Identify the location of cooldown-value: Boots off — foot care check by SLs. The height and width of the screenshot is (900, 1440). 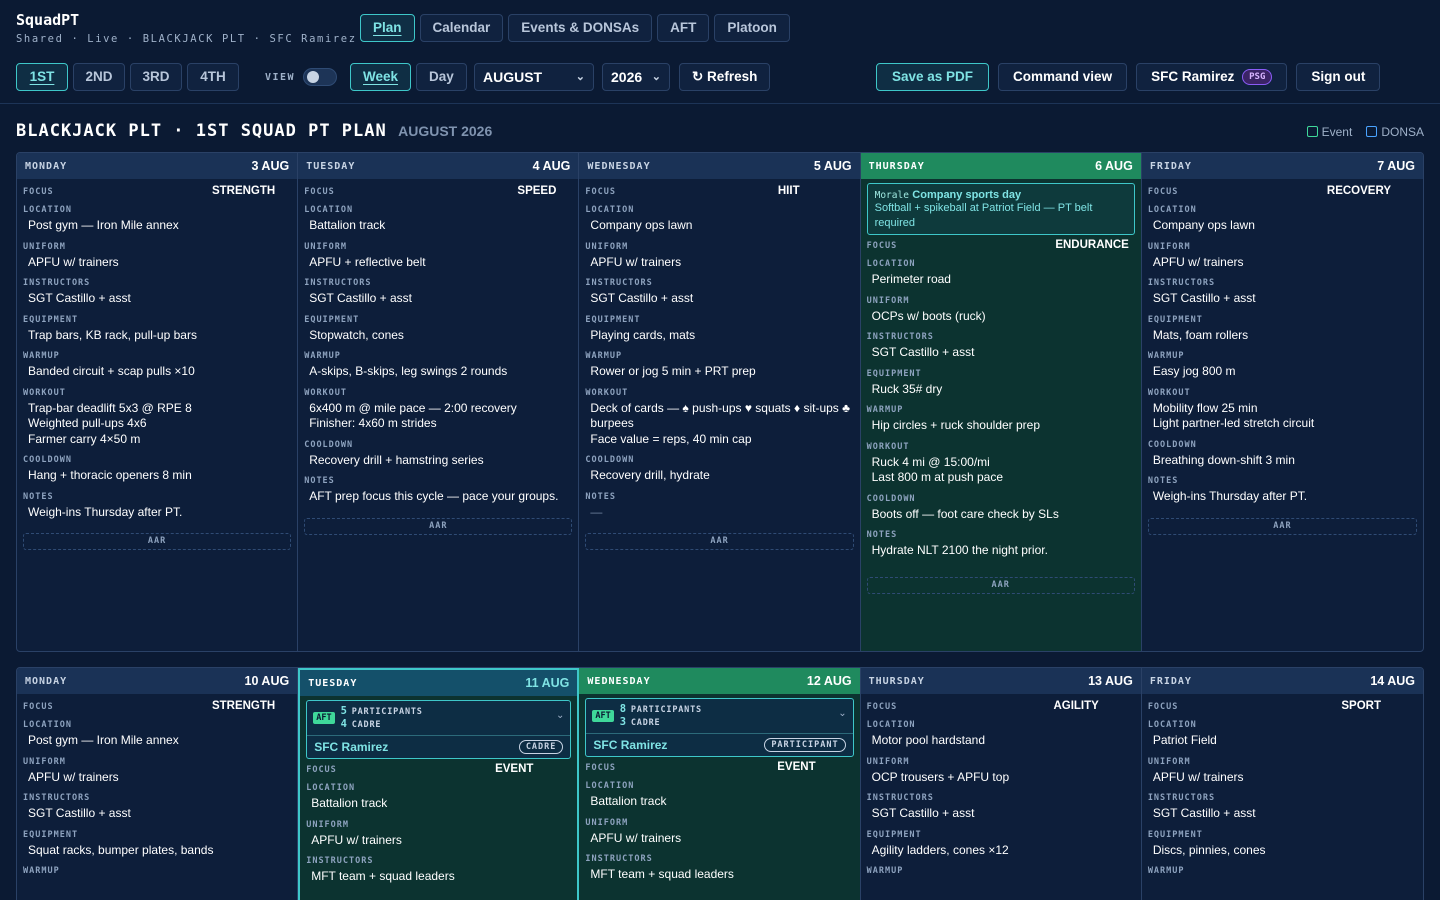
(965, 513).